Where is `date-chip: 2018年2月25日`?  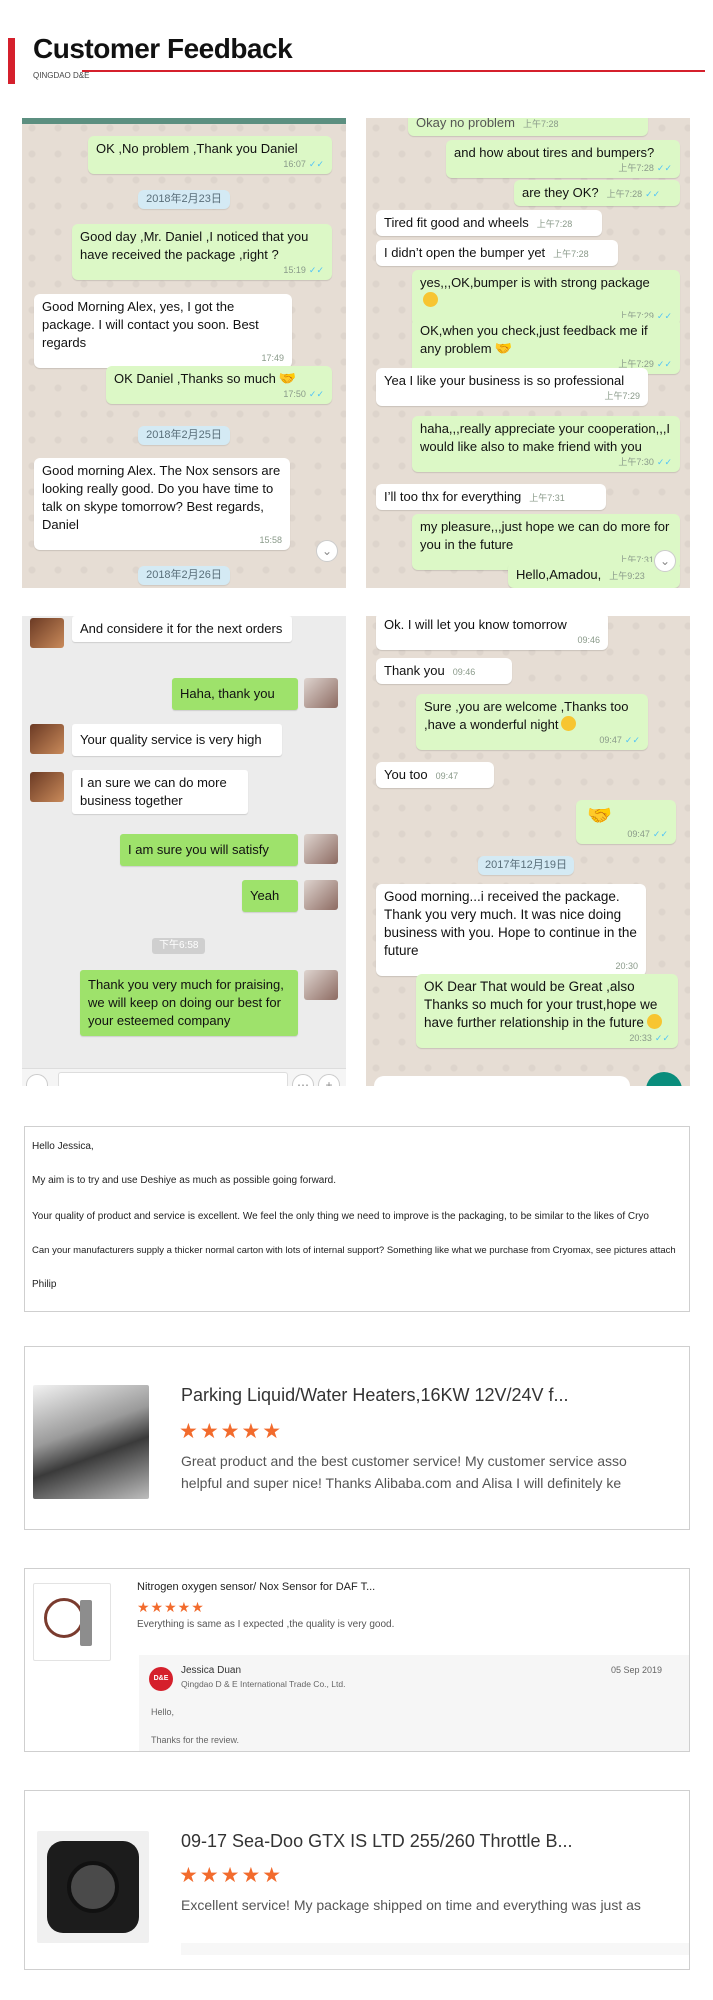
date-chip: 2018年2月25日 is located at coordinates (184, 435).